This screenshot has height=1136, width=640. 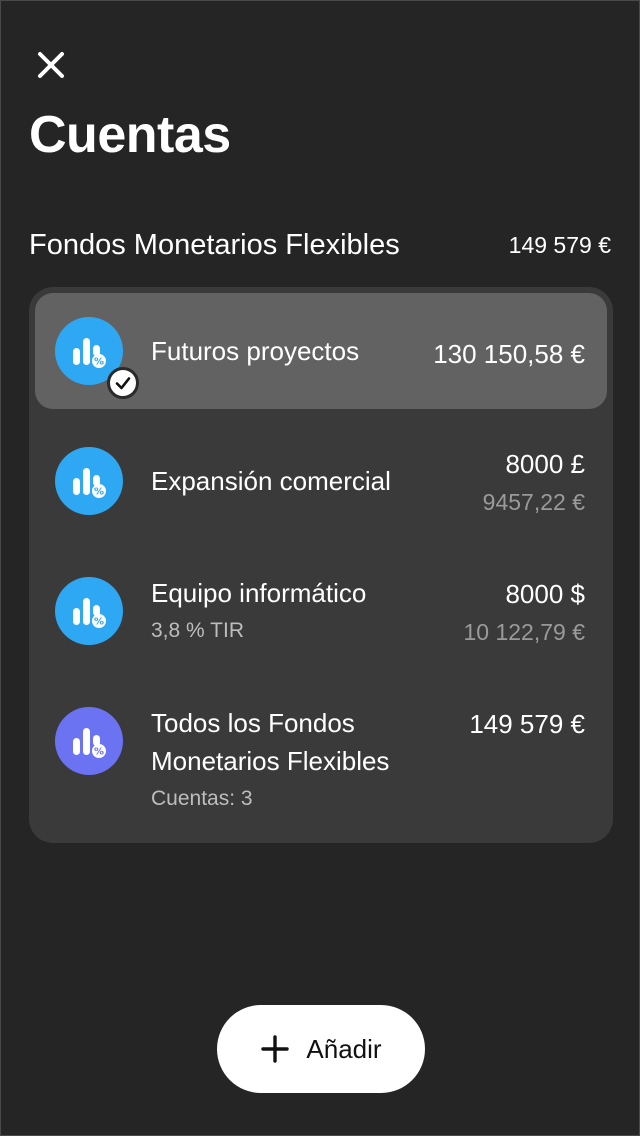 I want to click on section-header: Fondos Monetarios Flexibles 149 579 €, so click(x=320, y=245).